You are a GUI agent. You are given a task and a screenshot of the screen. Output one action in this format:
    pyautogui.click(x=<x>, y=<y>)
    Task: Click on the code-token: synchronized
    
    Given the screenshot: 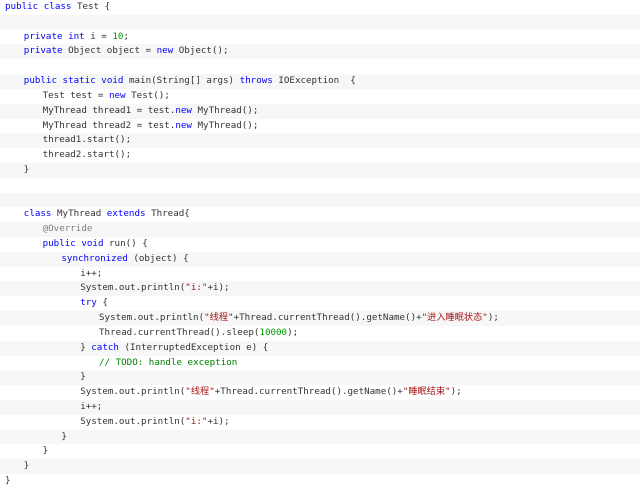 What is the action you would take?
    pyautogui.click(x=94, y=258)
    